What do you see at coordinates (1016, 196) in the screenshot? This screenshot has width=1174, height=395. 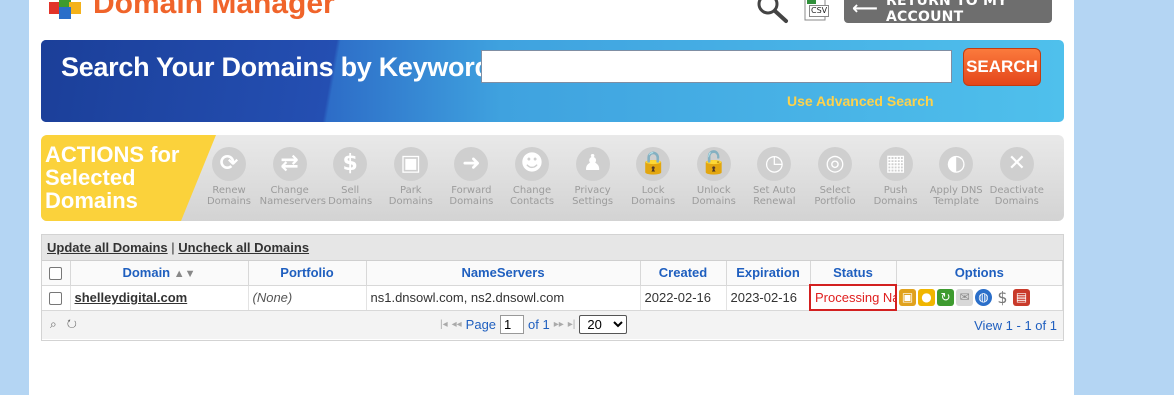 I see `action-label: Deactivate Domains` at bounding box center [1016, 196].